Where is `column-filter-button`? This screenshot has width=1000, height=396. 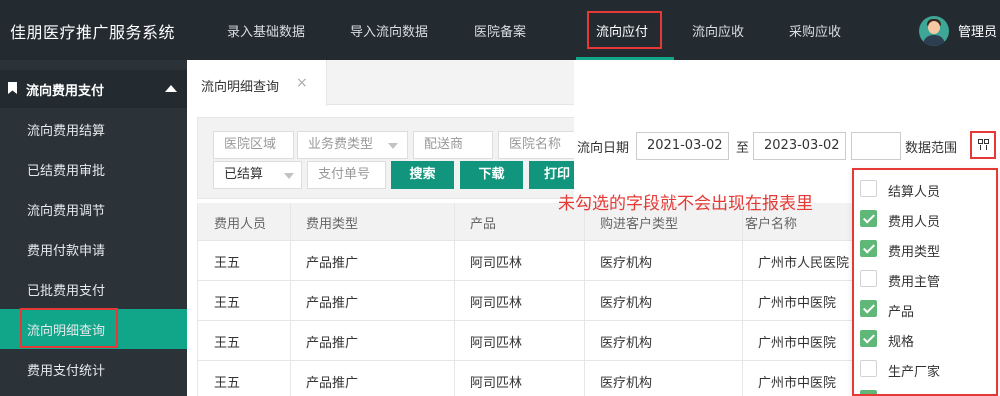
column-filter-button is located at coordinates (983, 145).